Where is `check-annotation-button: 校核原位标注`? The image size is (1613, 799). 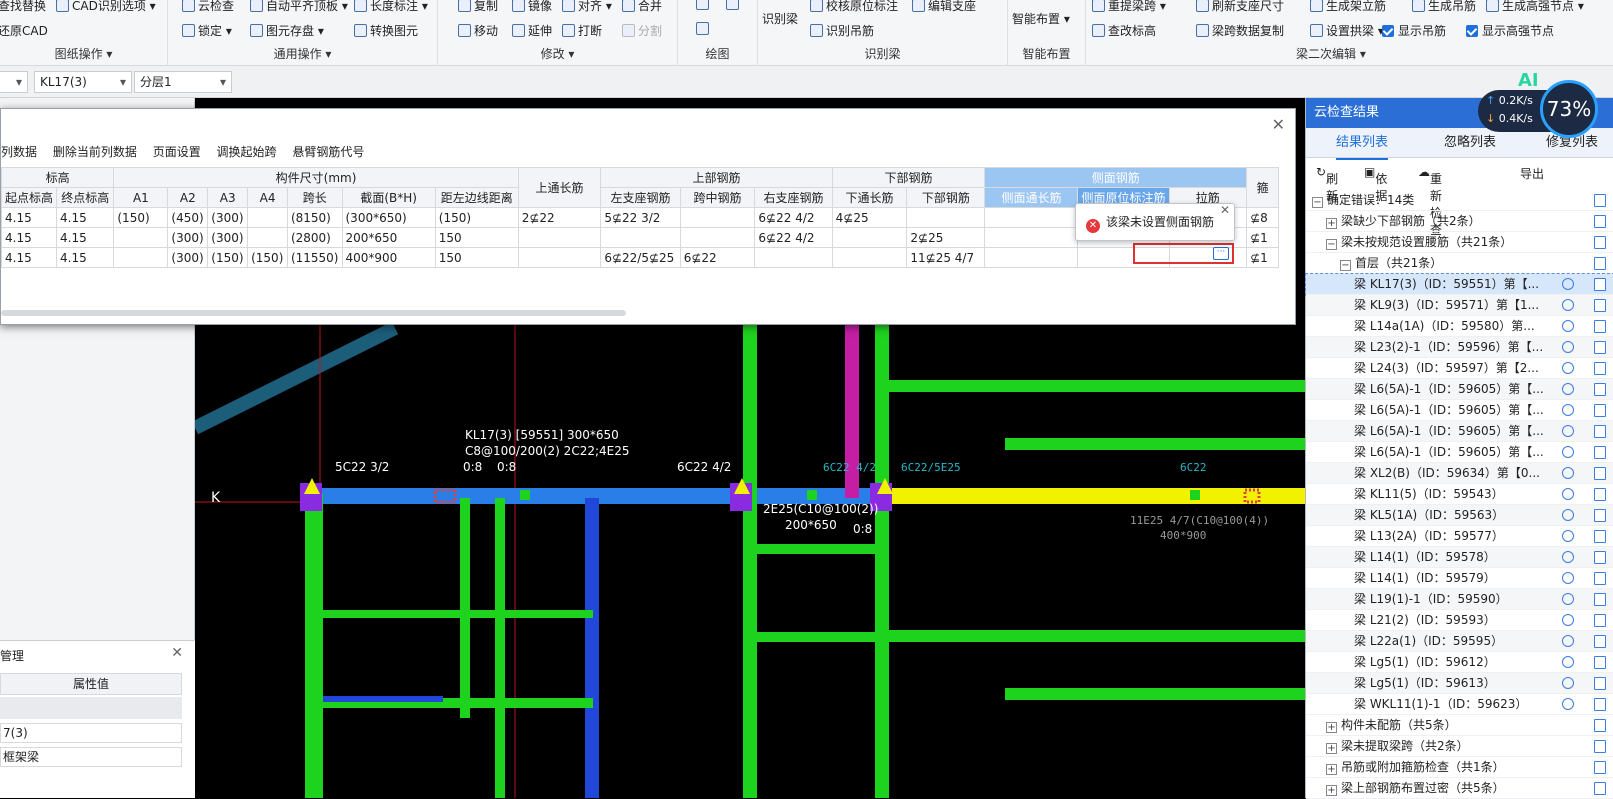
check-annotation-button: 校核原位标注 is located at coordinates (854, 7).